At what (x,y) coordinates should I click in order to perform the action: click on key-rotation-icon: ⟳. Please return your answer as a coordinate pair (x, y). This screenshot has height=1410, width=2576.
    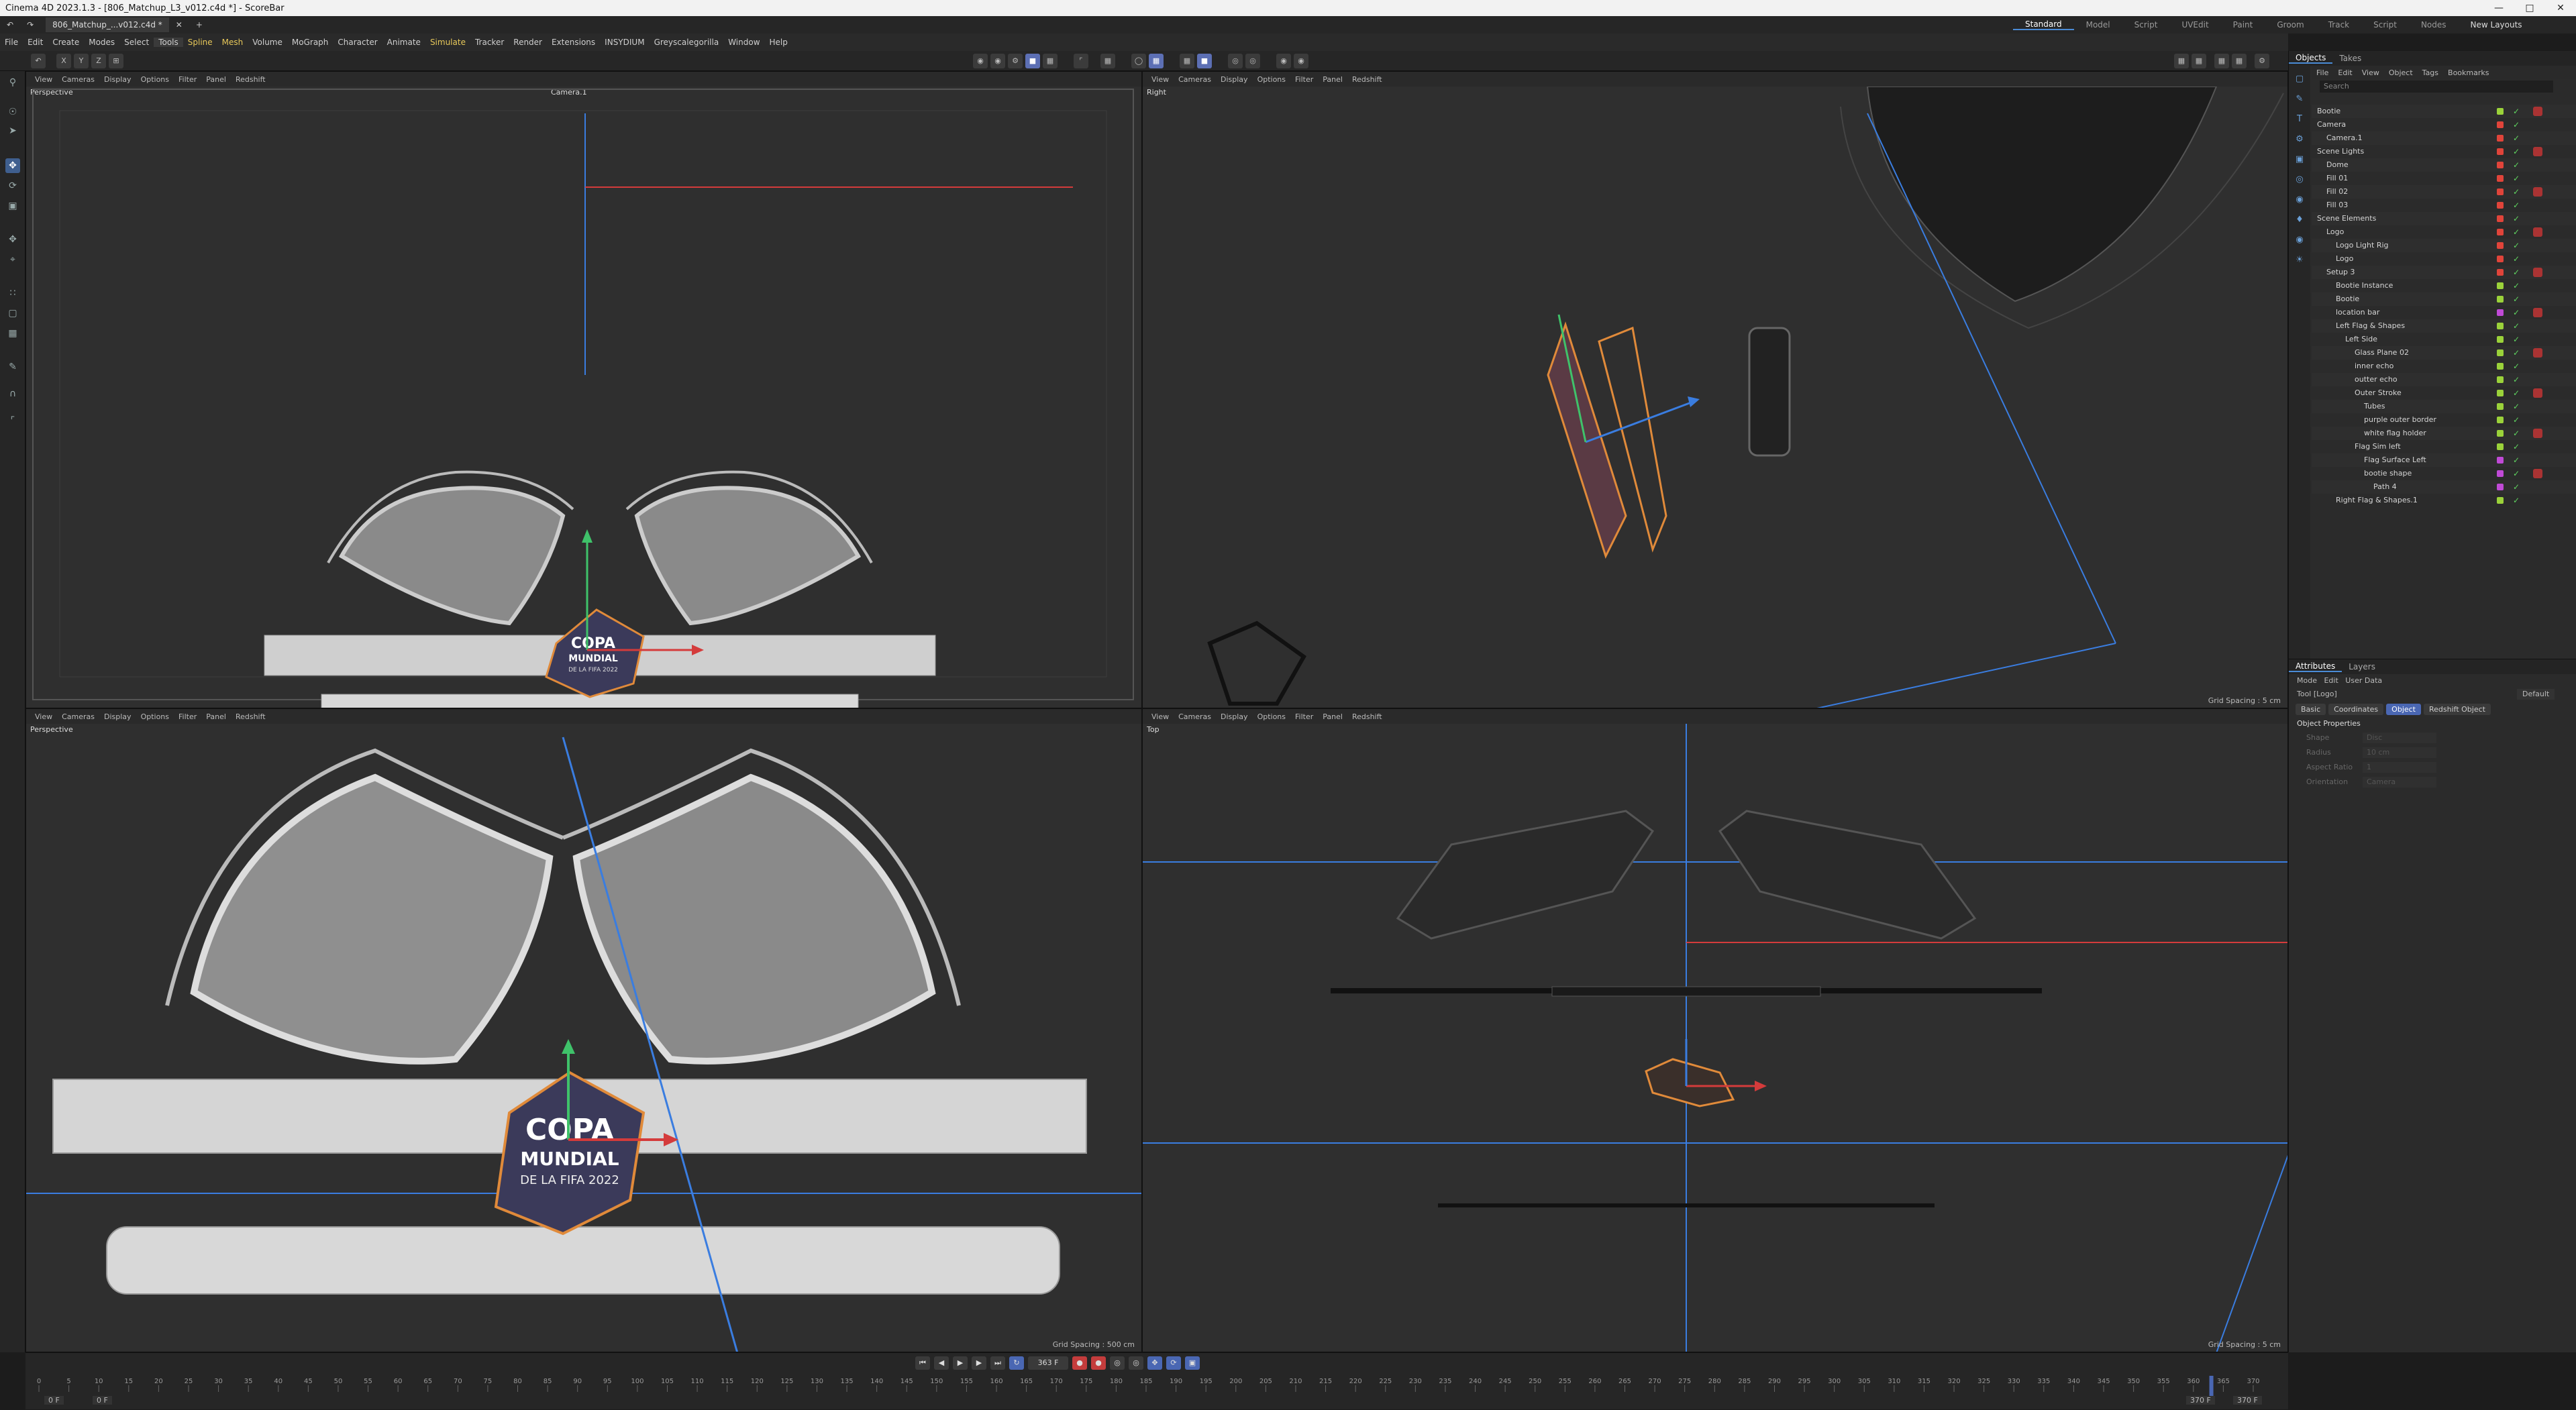
    Looking at the image, I should click on (1173, 1363).